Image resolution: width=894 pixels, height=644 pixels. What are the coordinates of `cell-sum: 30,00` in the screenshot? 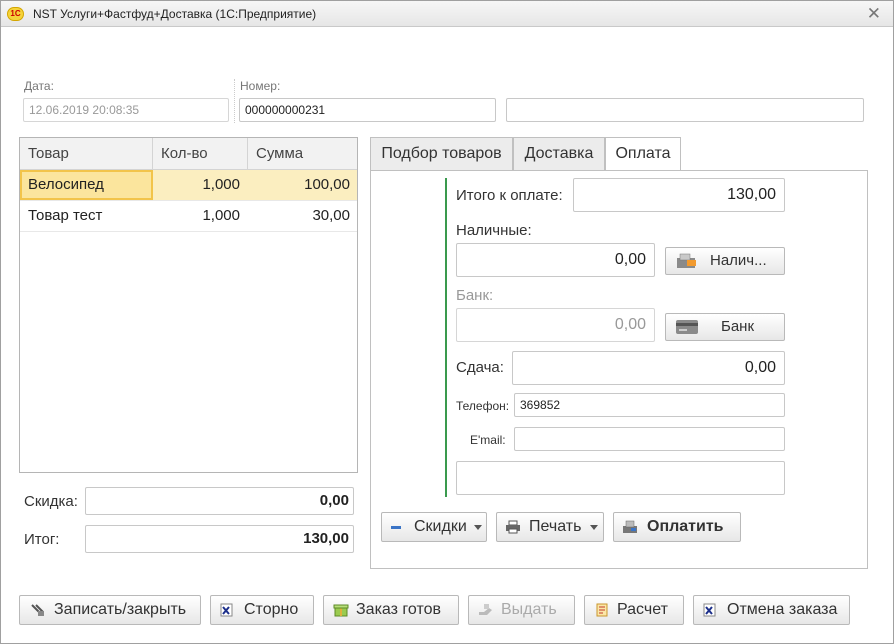 It's located at (303, 216).